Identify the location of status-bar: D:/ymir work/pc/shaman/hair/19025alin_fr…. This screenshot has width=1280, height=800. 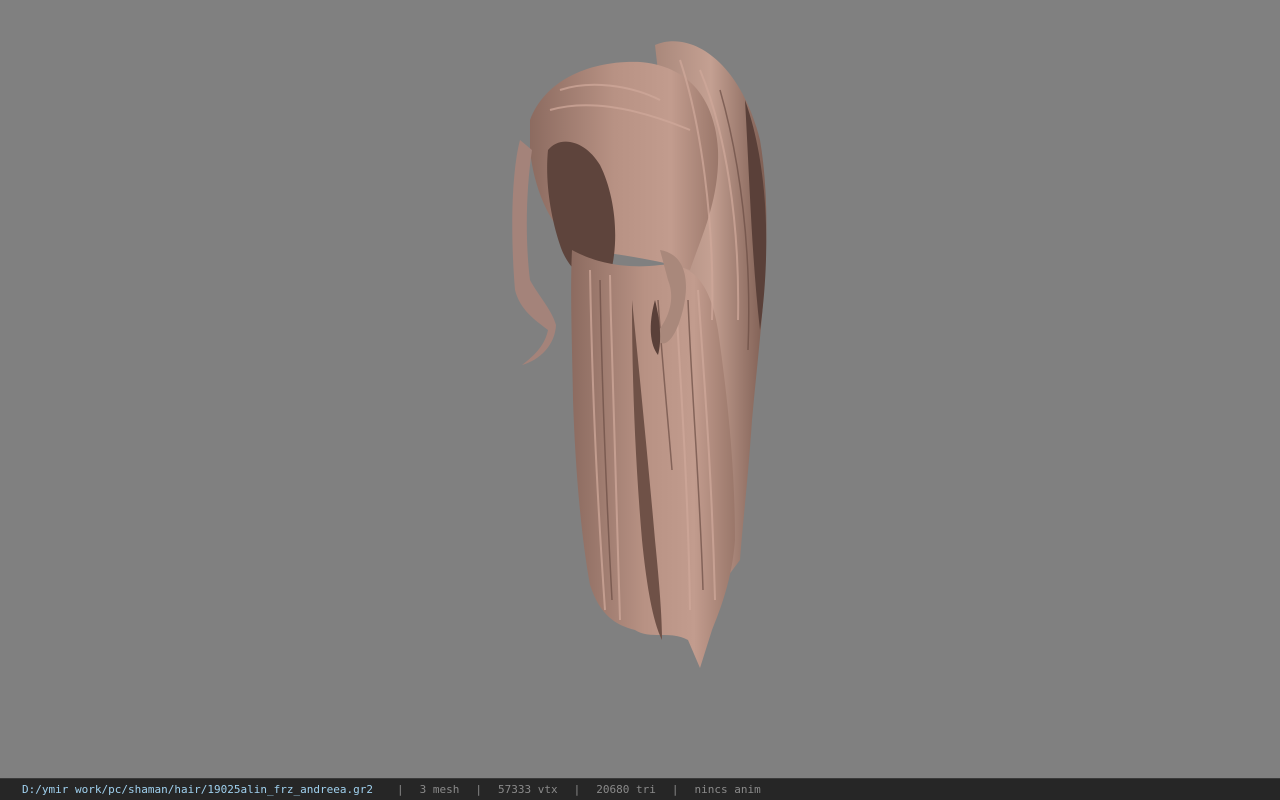
(640, 789).